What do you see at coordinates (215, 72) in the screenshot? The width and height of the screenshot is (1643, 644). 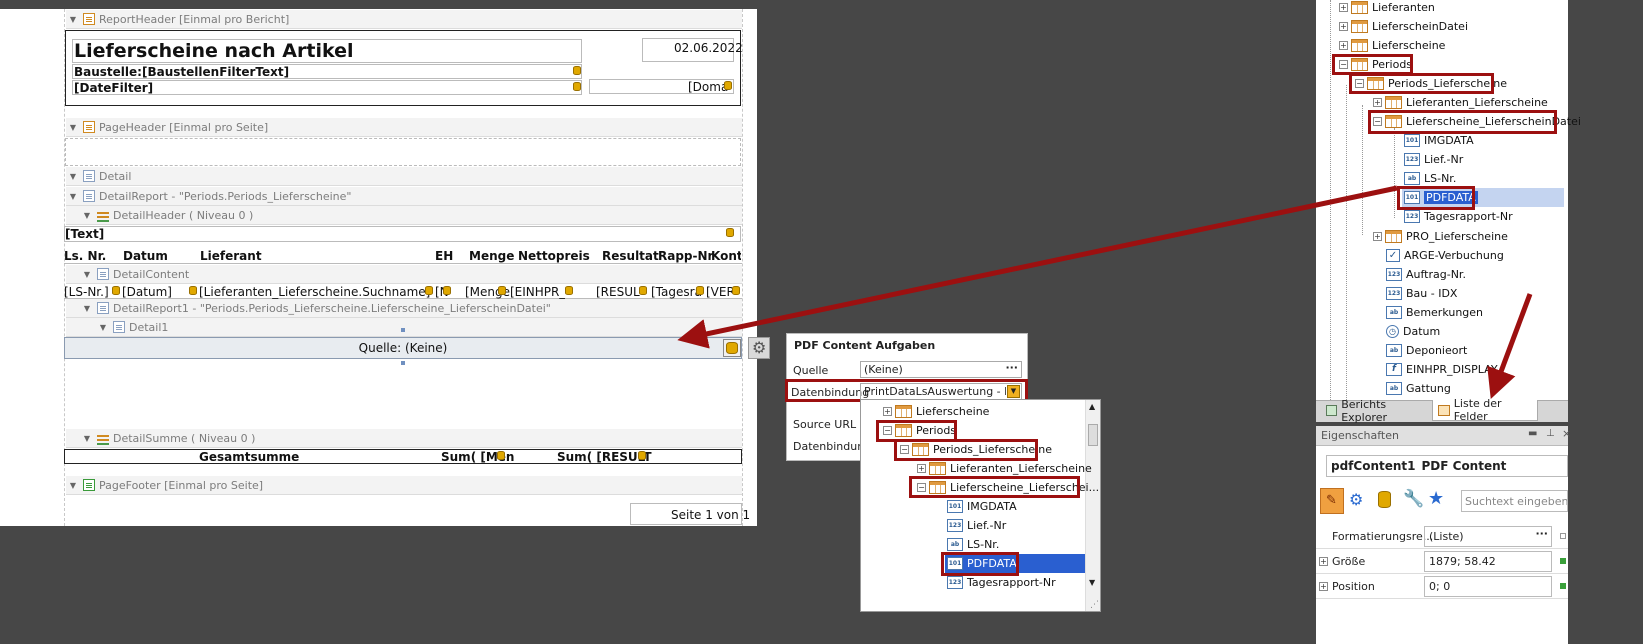 I see `baustelle-value: [BaustellenFilterText]` at bounding box center [215, 72].